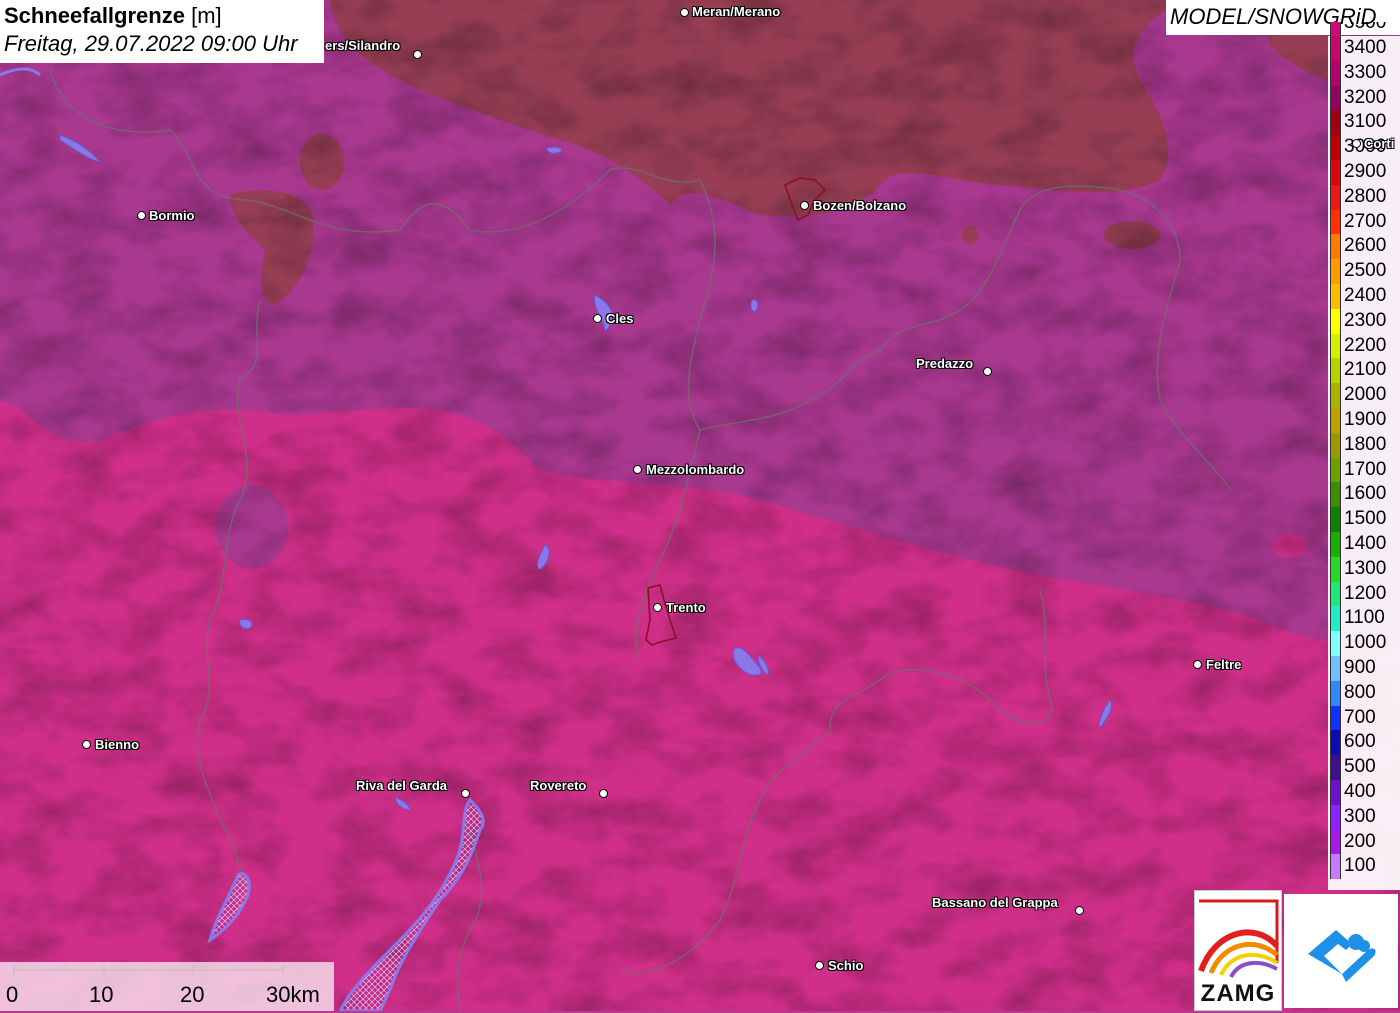 Image resolution: width=1400 pixels, height=1013 pixels. What do you see at coordinates (1364, 867) in the screenshot?
I see `legend-row-100: 100` at bounding box center [1364, 867].